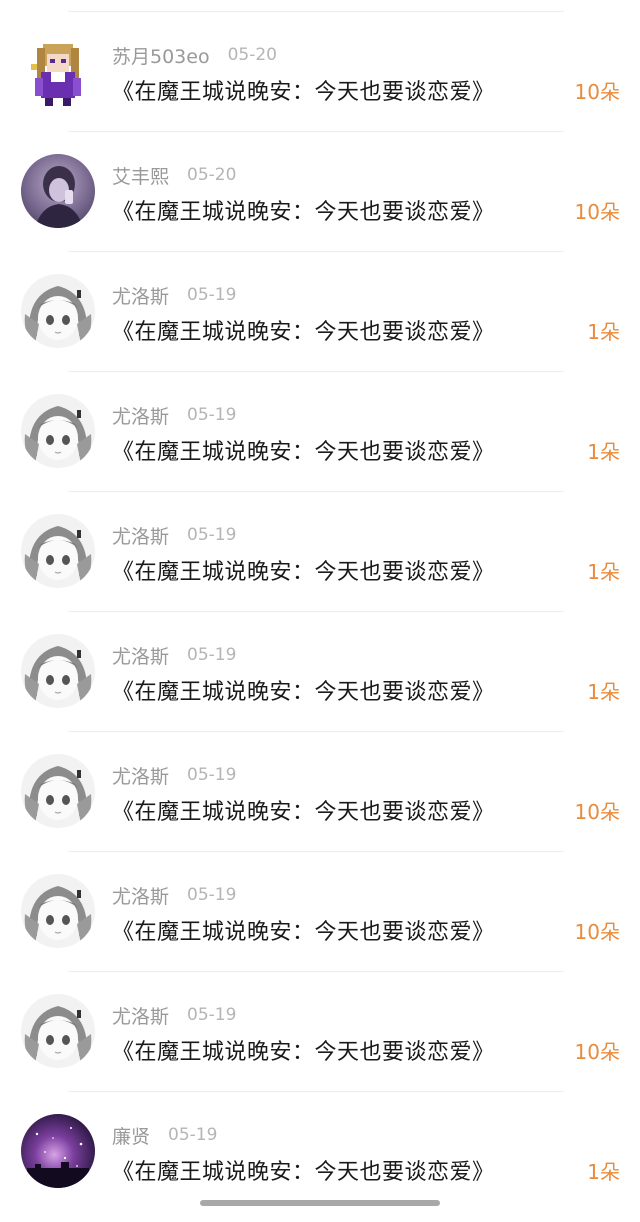 The height and width of the screenshot is (1222, 640). What do you see at coordinates (174, 175) in the screenshot?
I see `item-meta: 艾丰熙 05-20` at bounding box center [174, 175].